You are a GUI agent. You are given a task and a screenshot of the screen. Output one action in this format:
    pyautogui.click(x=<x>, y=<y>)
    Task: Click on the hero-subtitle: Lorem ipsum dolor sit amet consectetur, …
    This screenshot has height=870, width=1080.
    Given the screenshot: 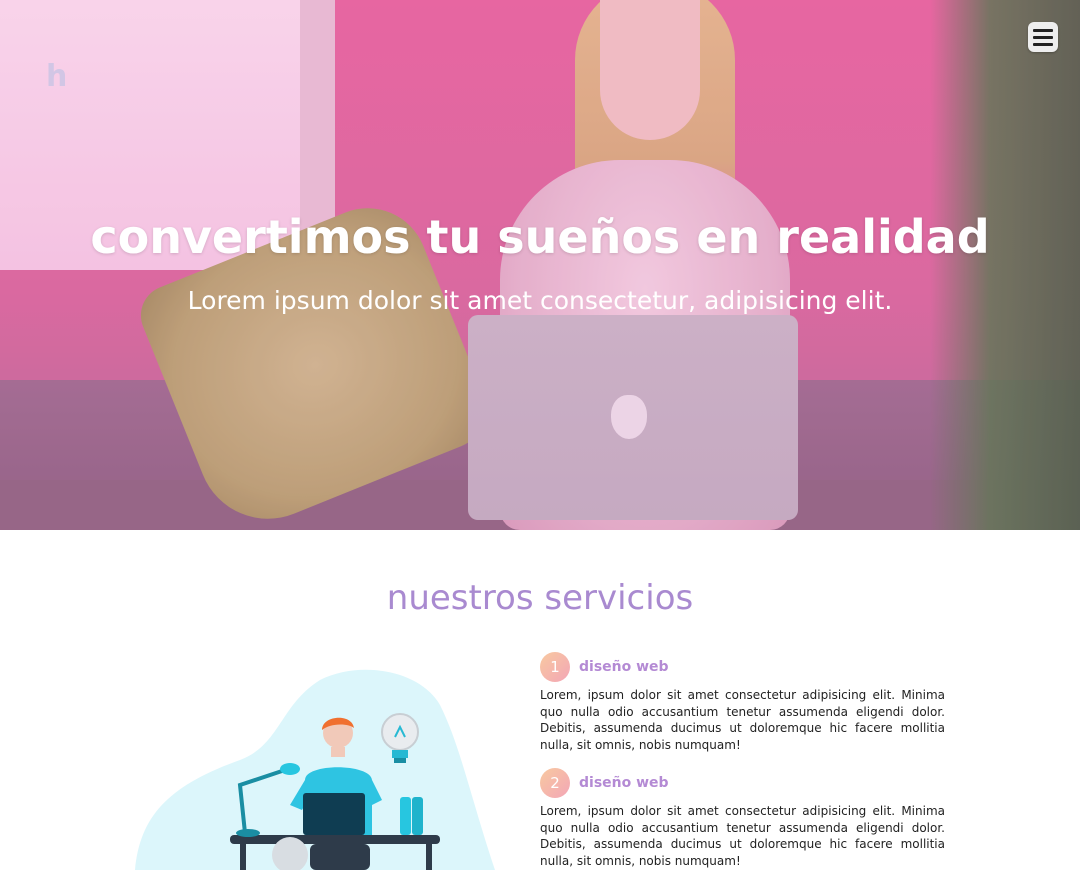 What is the action you would take?
    pyautogui.click(x=540, y=300)
    